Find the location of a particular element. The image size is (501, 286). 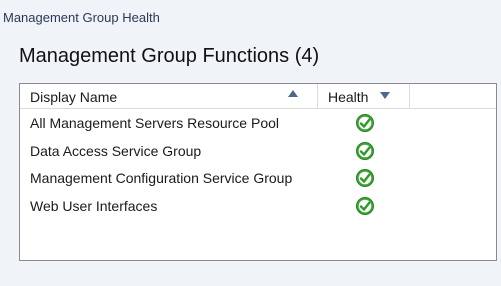

grid-header: Display Name Health is located at coordinates (258, 96).